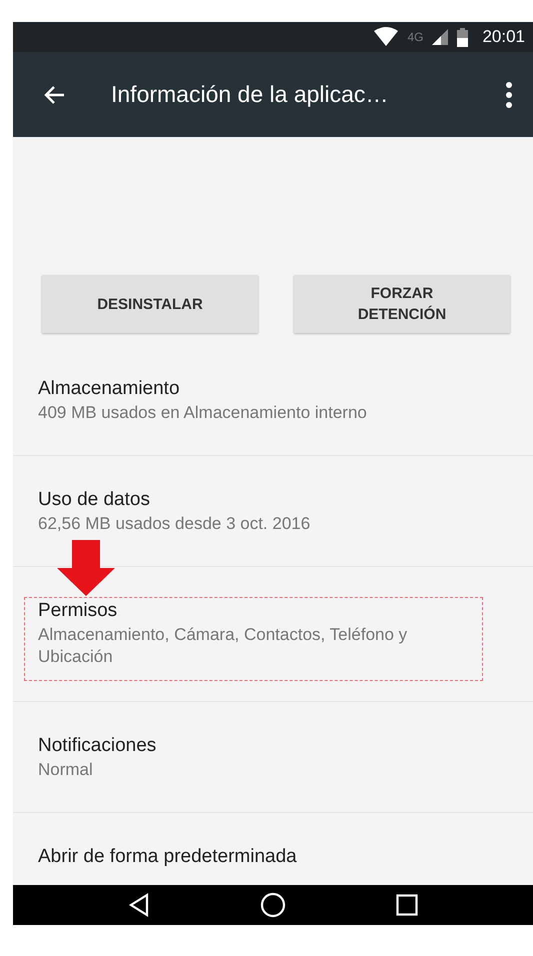 The height and width of the screenshot is (956, 533). What do you see at coordinates (462, 37) in the screenshot?
I see `battery-icon` at bounding box center [462, 37].